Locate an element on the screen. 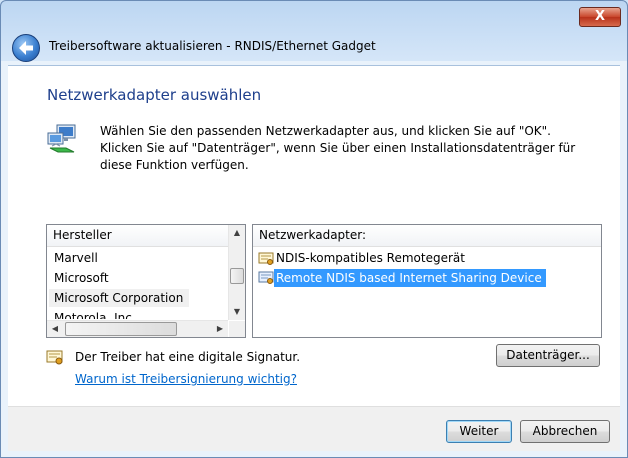 This screenshot has width=628, height=458. list-item-selected: Microsoft Corporation is located at coordinates (119, 298).